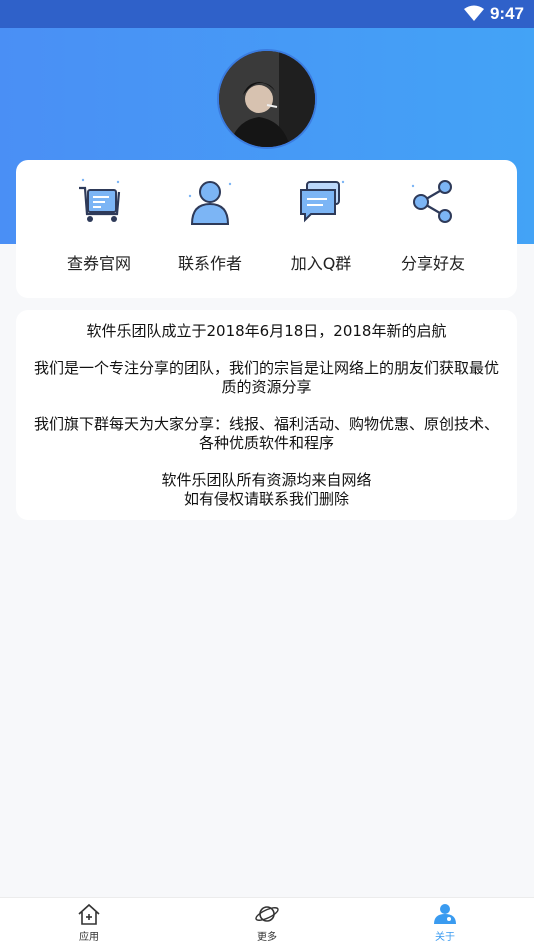 The height and width of the screenshot is (949, 534). I want to click on shortcut-share-friends: 分享好友, so click(433, 224).